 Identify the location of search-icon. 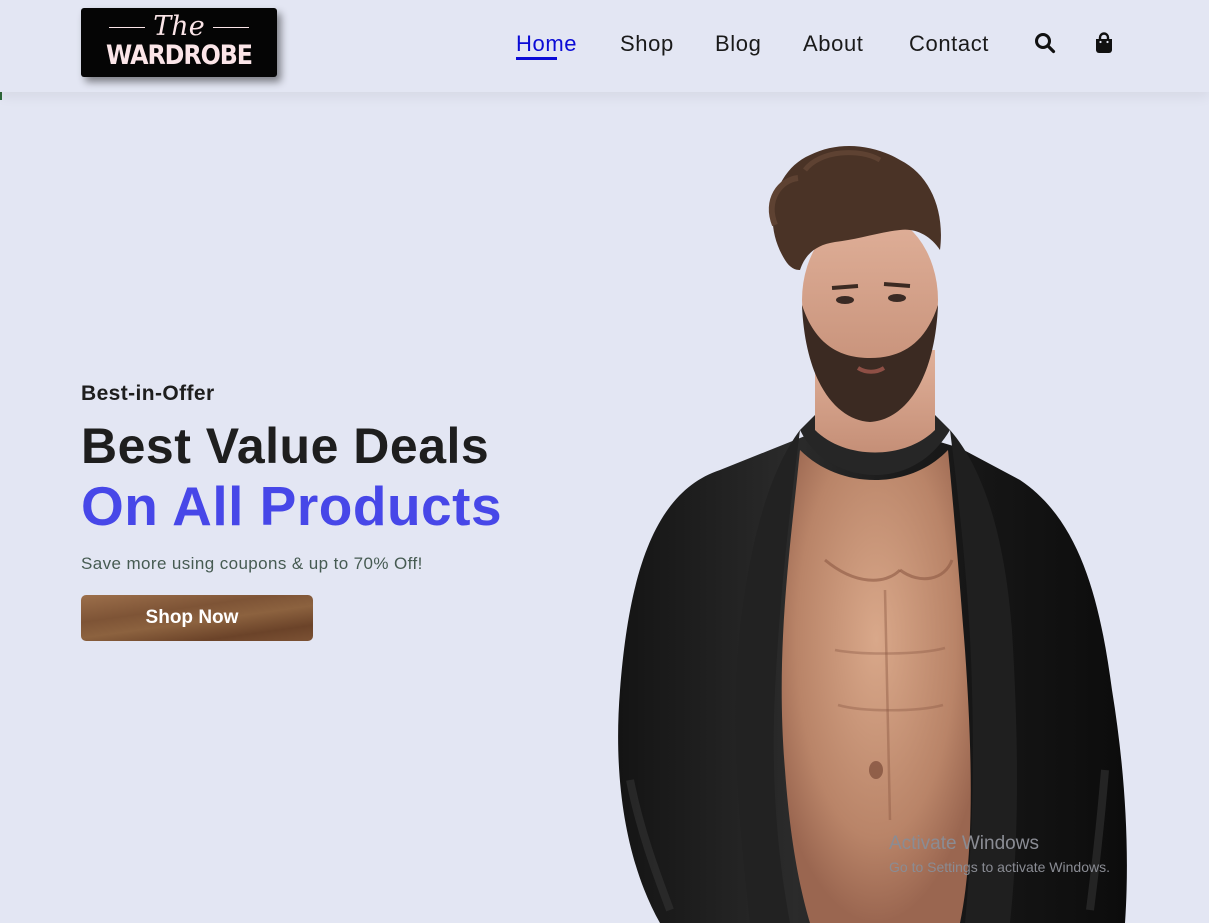
(1045, 43).